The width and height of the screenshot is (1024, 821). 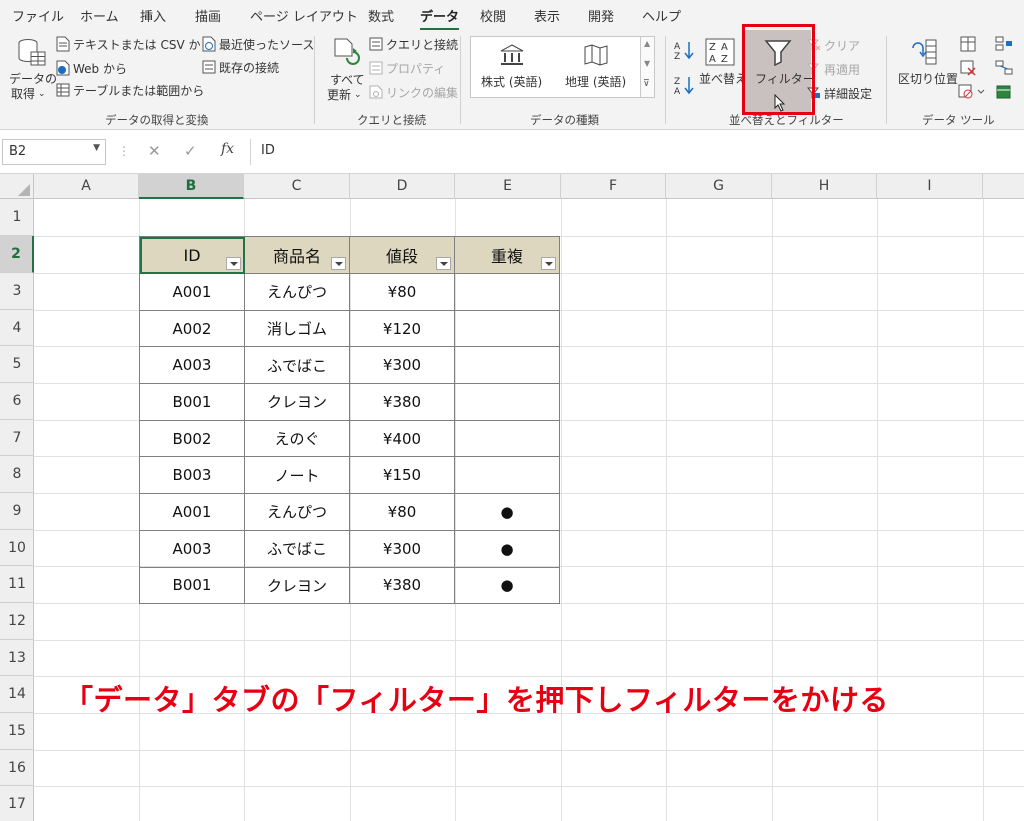 I want to click on row-header-2: 2, so click(x=17, y=254).